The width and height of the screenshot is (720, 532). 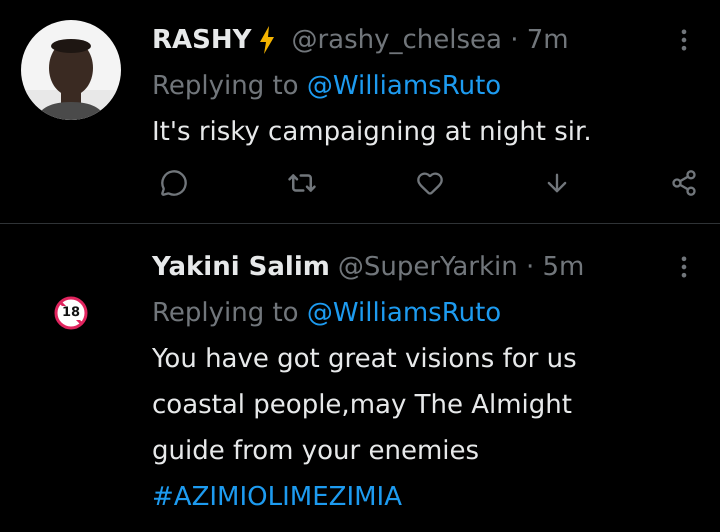 I want to click on reply-icon, so click(x=174, y=183).